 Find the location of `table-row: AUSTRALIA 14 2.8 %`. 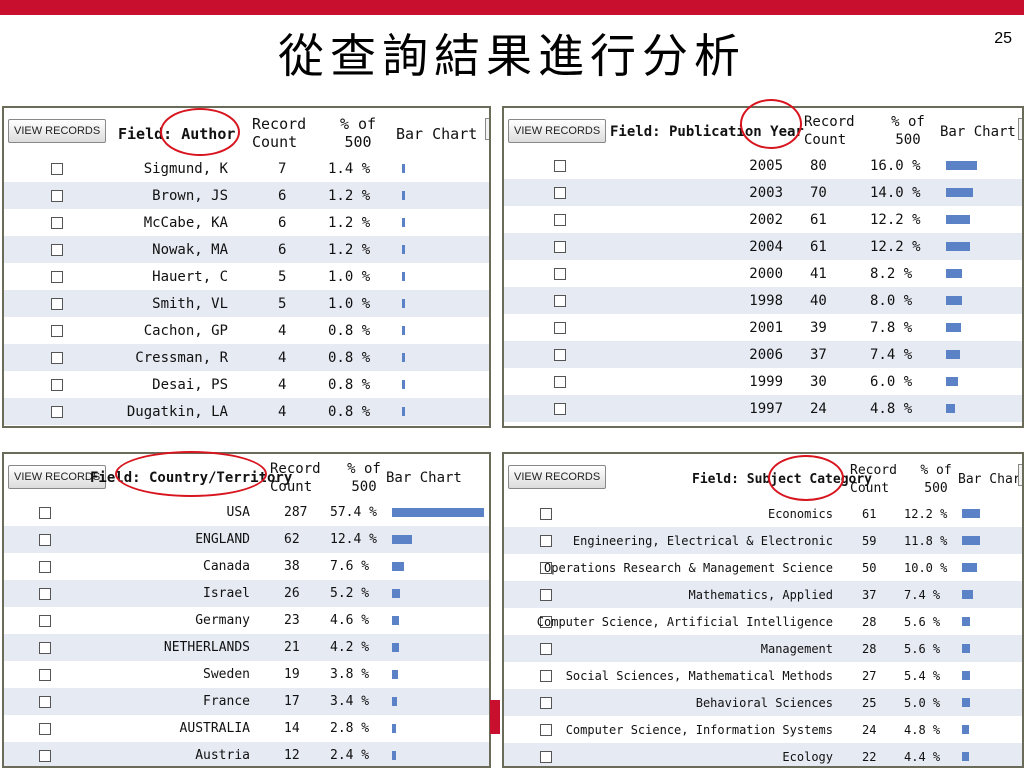

table-row: AUSTRALIA 14 2.8 % is located at coordinates (246, 728).